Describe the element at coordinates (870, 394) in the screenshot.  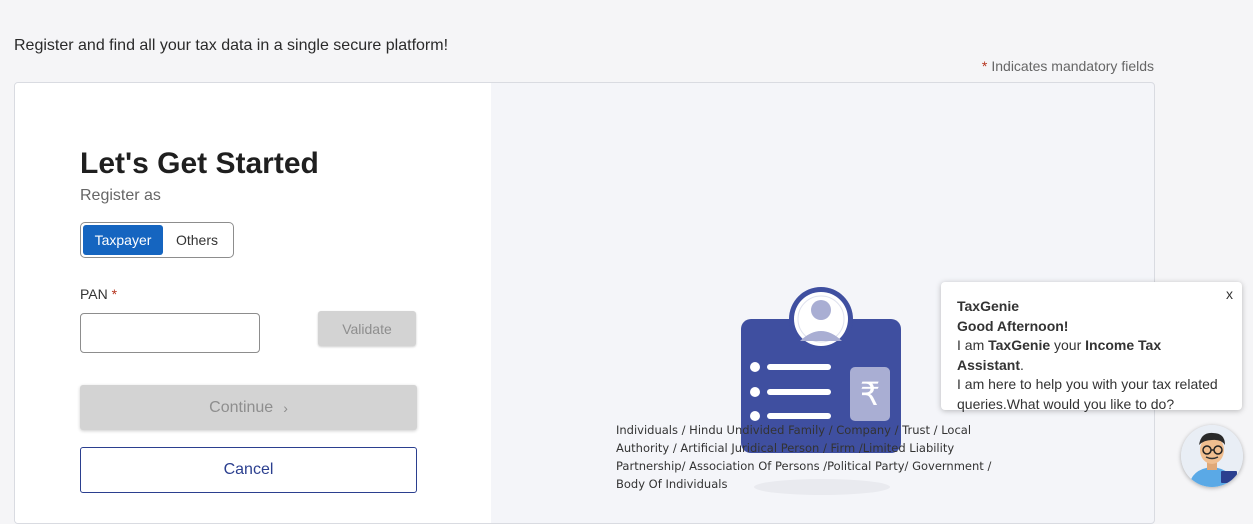
I see `rupee-icon: ₹` at that location.